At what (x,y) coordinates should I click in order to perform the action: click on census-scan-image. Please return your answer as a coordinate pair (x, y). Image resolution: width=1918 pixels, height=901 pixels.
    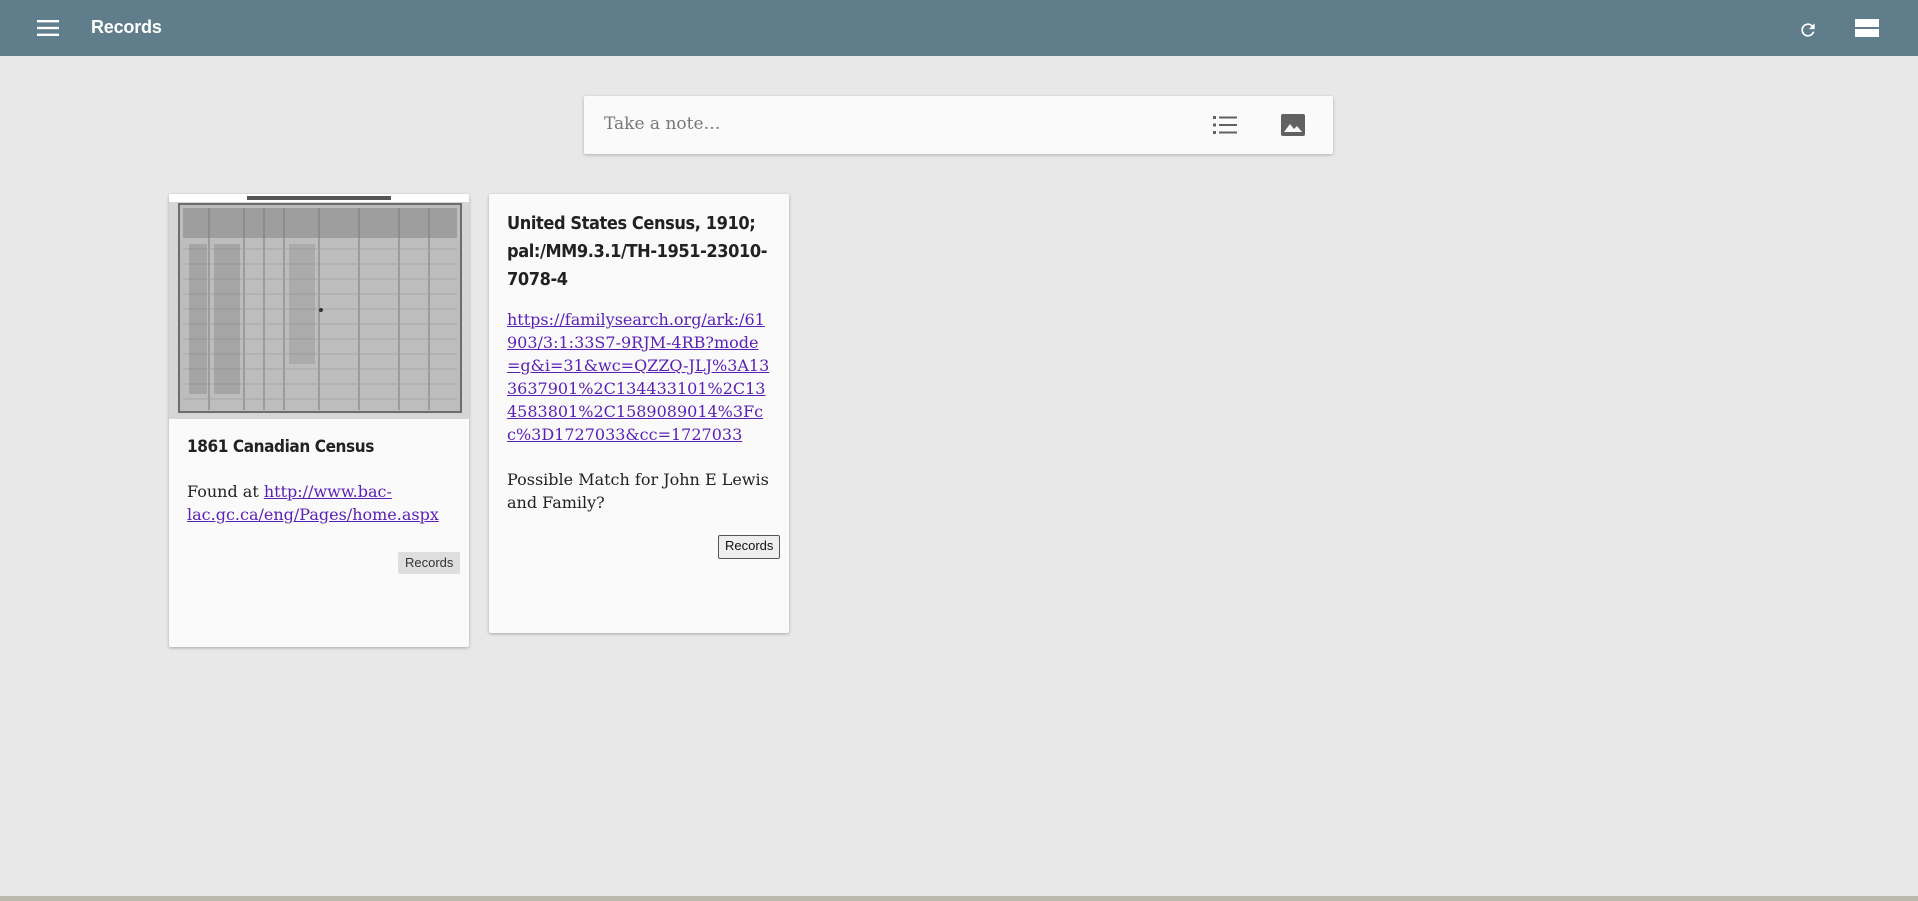
    Looking at the image, I should click on (319, 306).